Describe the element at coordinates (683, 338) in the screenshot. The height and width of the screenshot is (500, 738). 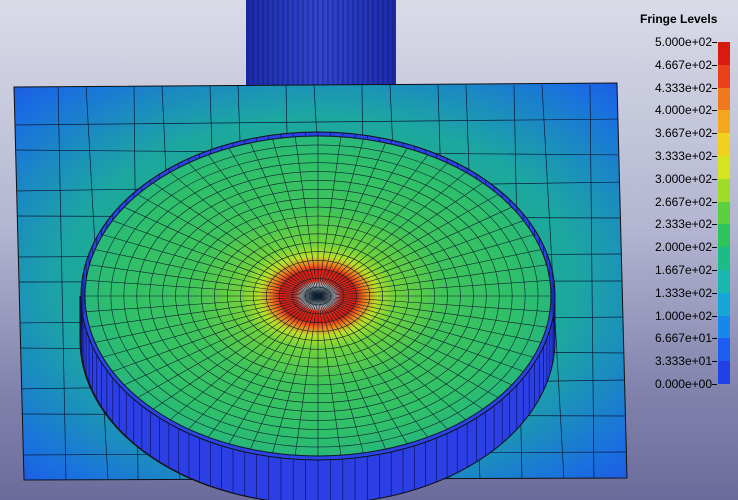
I see `legend-level-label: 6.667e+01` at that location.